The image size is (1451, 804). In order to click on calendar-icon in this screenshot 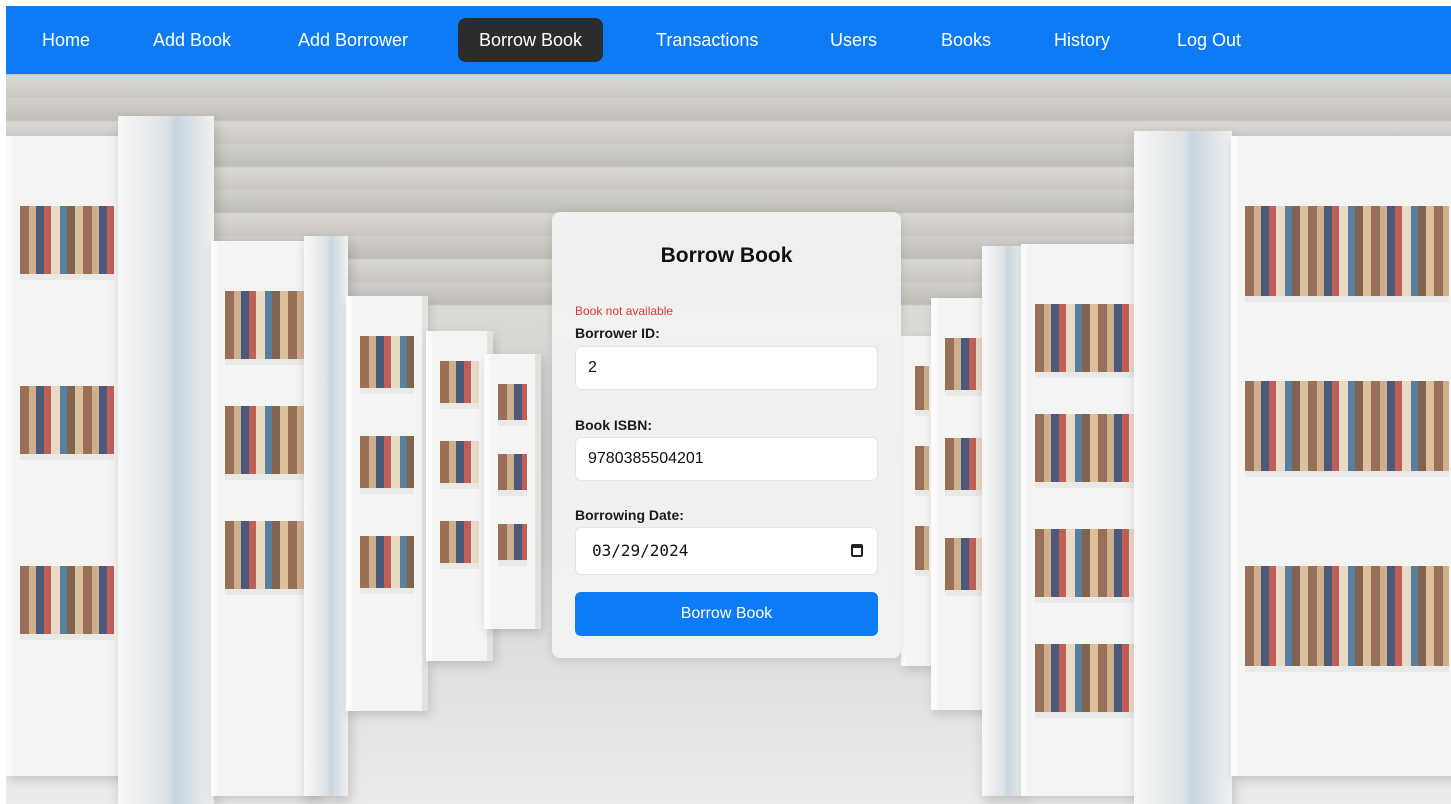, I will do `click(857, 550)`.